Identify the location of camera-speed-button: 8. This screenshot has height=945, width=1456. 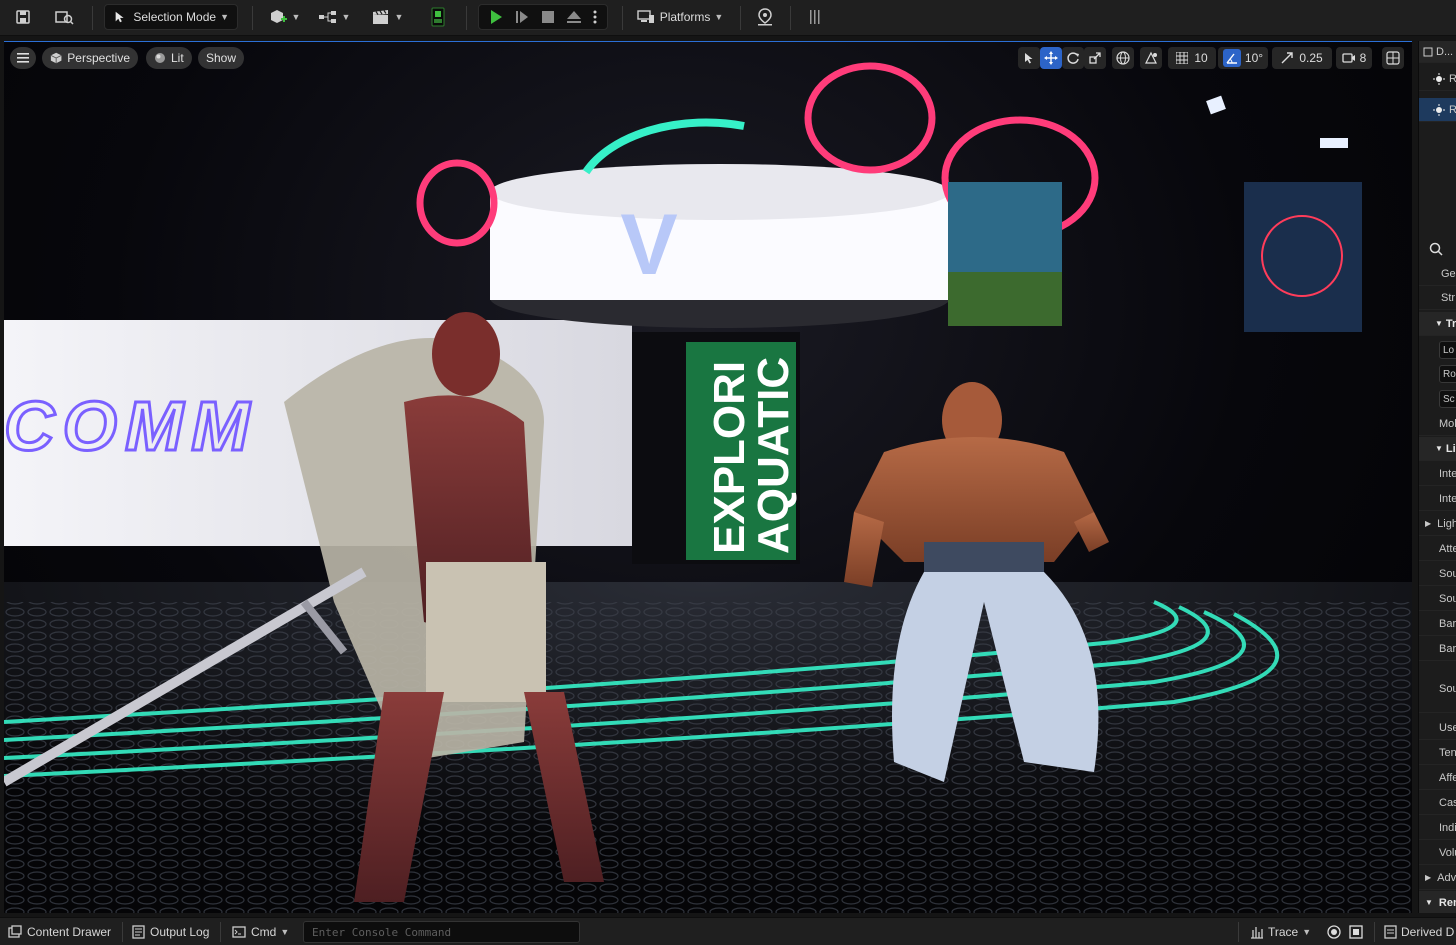
(1354, 58).